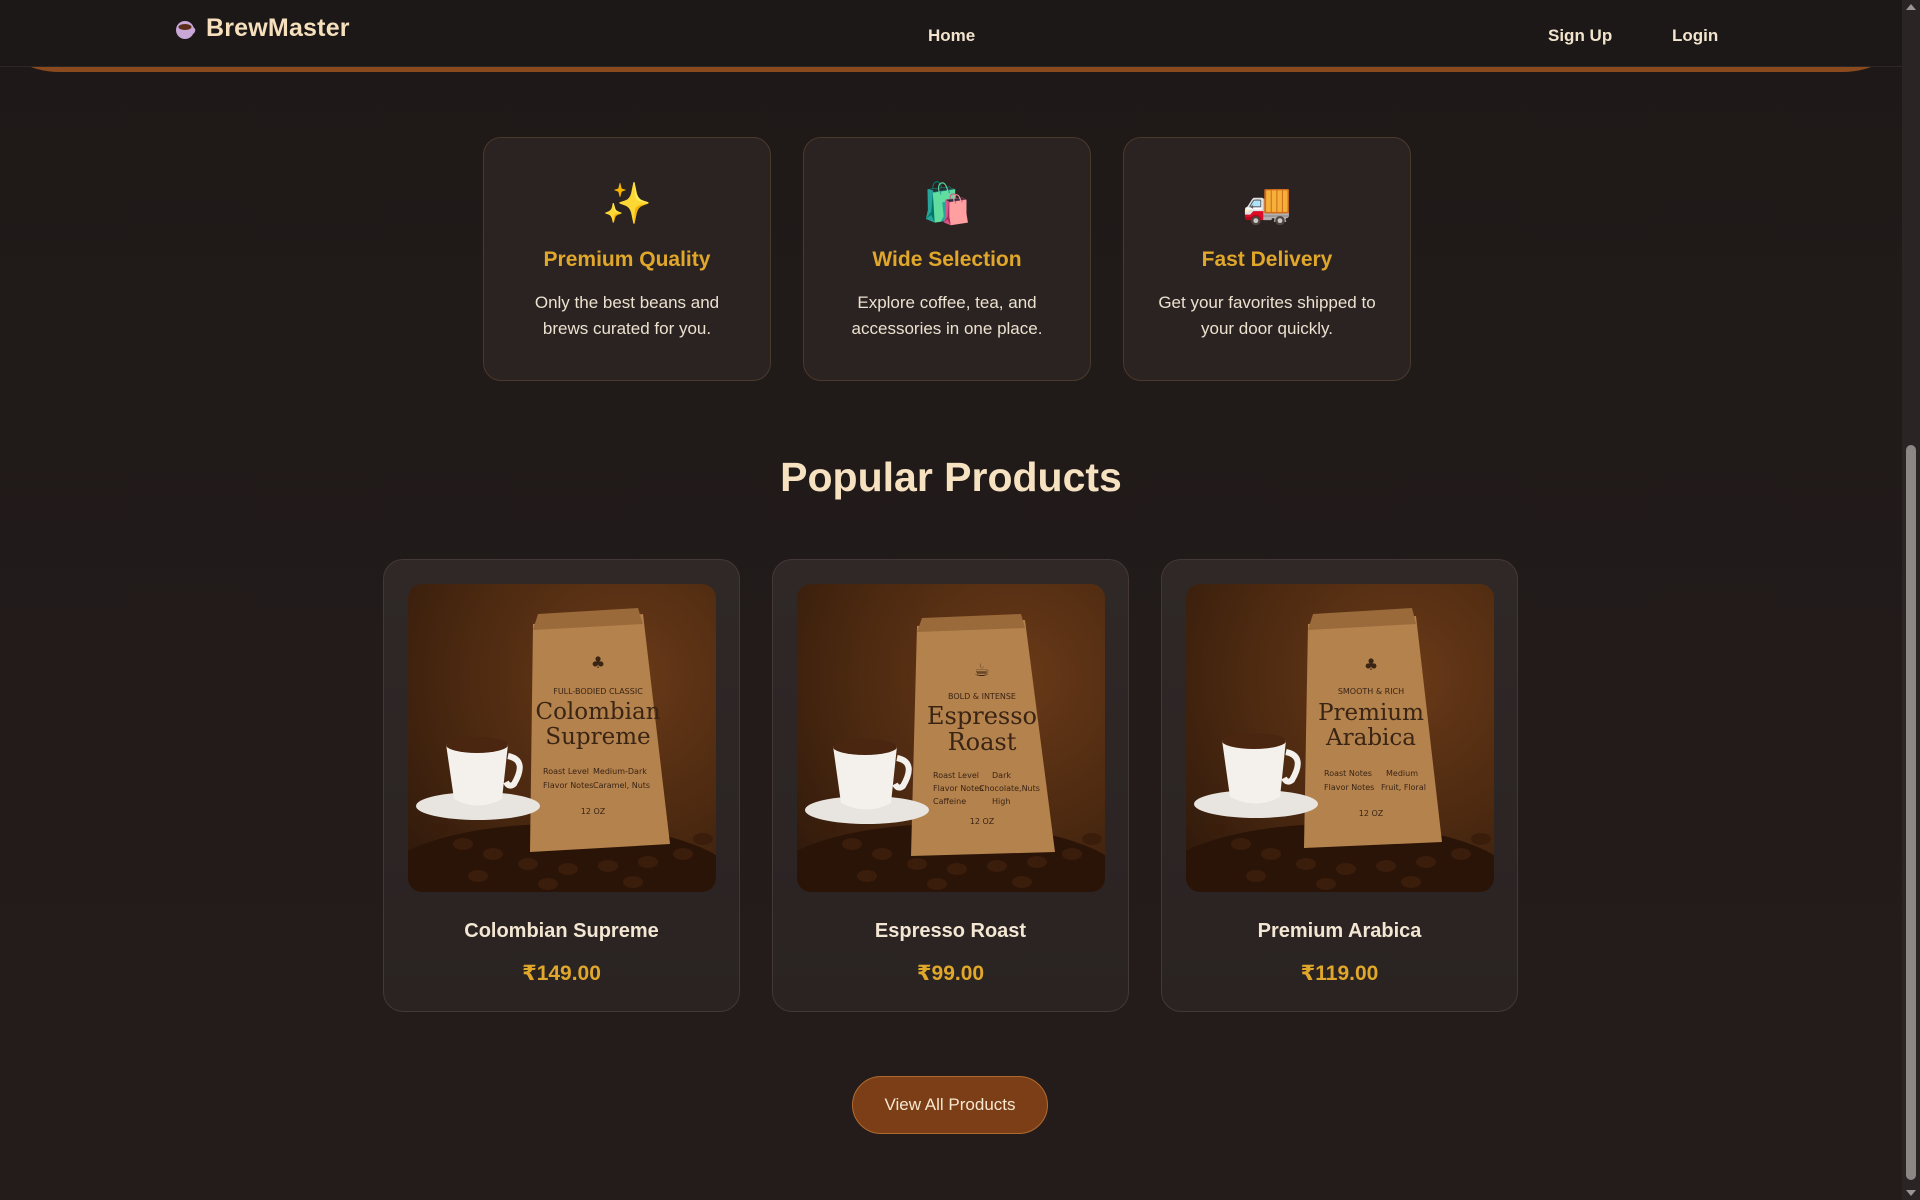  I want to click on svg-text: Espresso, so click(982, 716).